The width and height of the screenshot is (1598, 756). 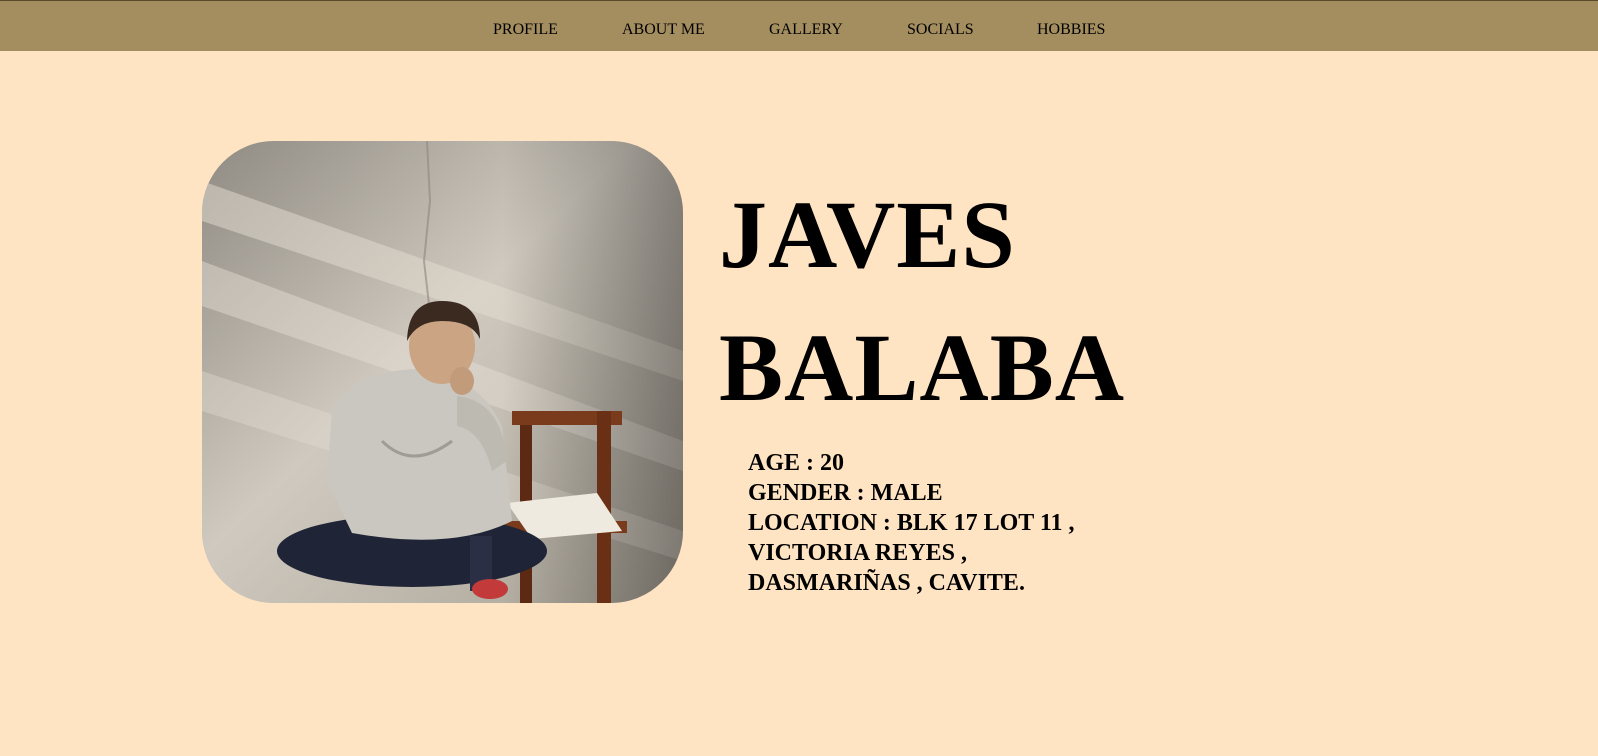 I want to click on top-navbar: PROFILE ABOUT ME GALLERY SOCIALS HOBBIES, so click(x=799, y=25).